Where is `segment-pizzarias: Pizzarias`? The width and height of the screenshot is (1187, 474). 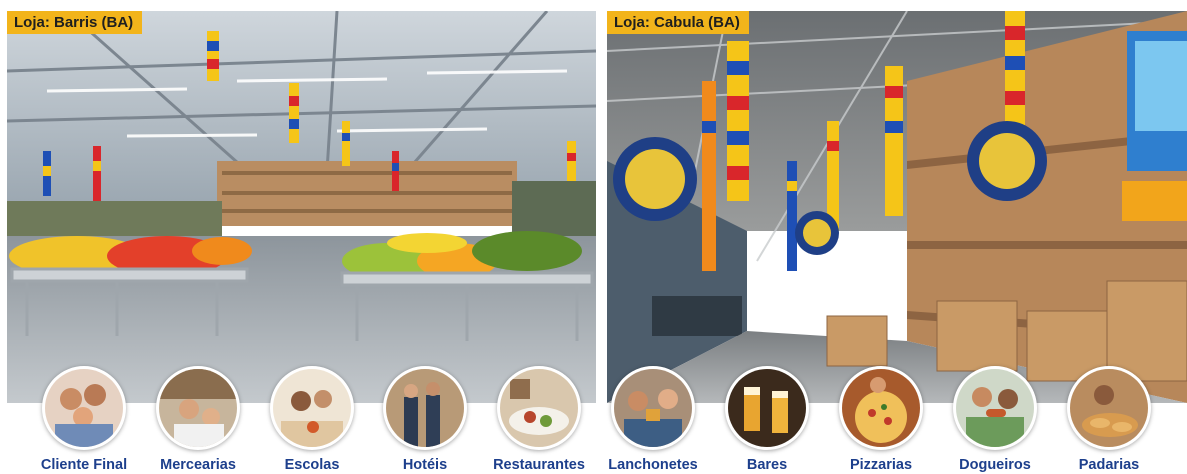 segment-pizzarias: Pizzarias is located at coordinates (881, 419).